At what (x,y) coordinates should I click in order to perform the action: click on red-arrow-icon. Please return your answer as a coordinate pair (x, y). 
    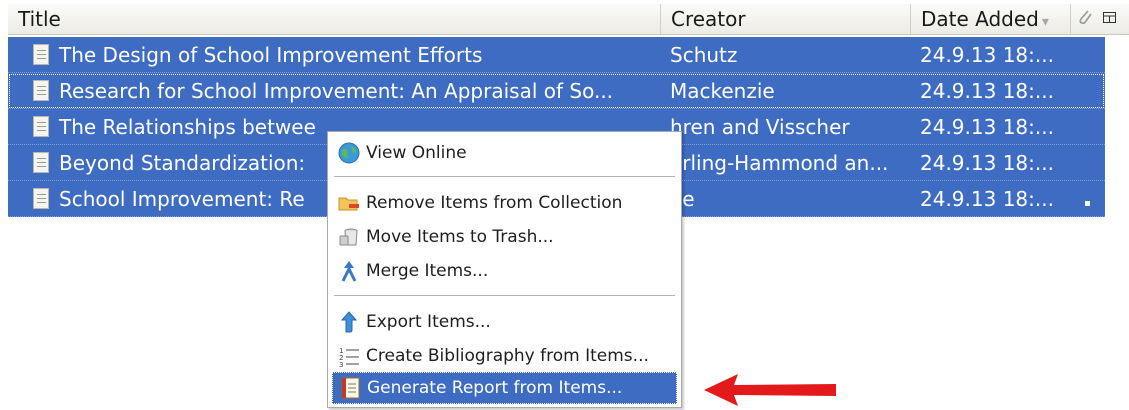
    Looking at the image, I should click on (770, 390).